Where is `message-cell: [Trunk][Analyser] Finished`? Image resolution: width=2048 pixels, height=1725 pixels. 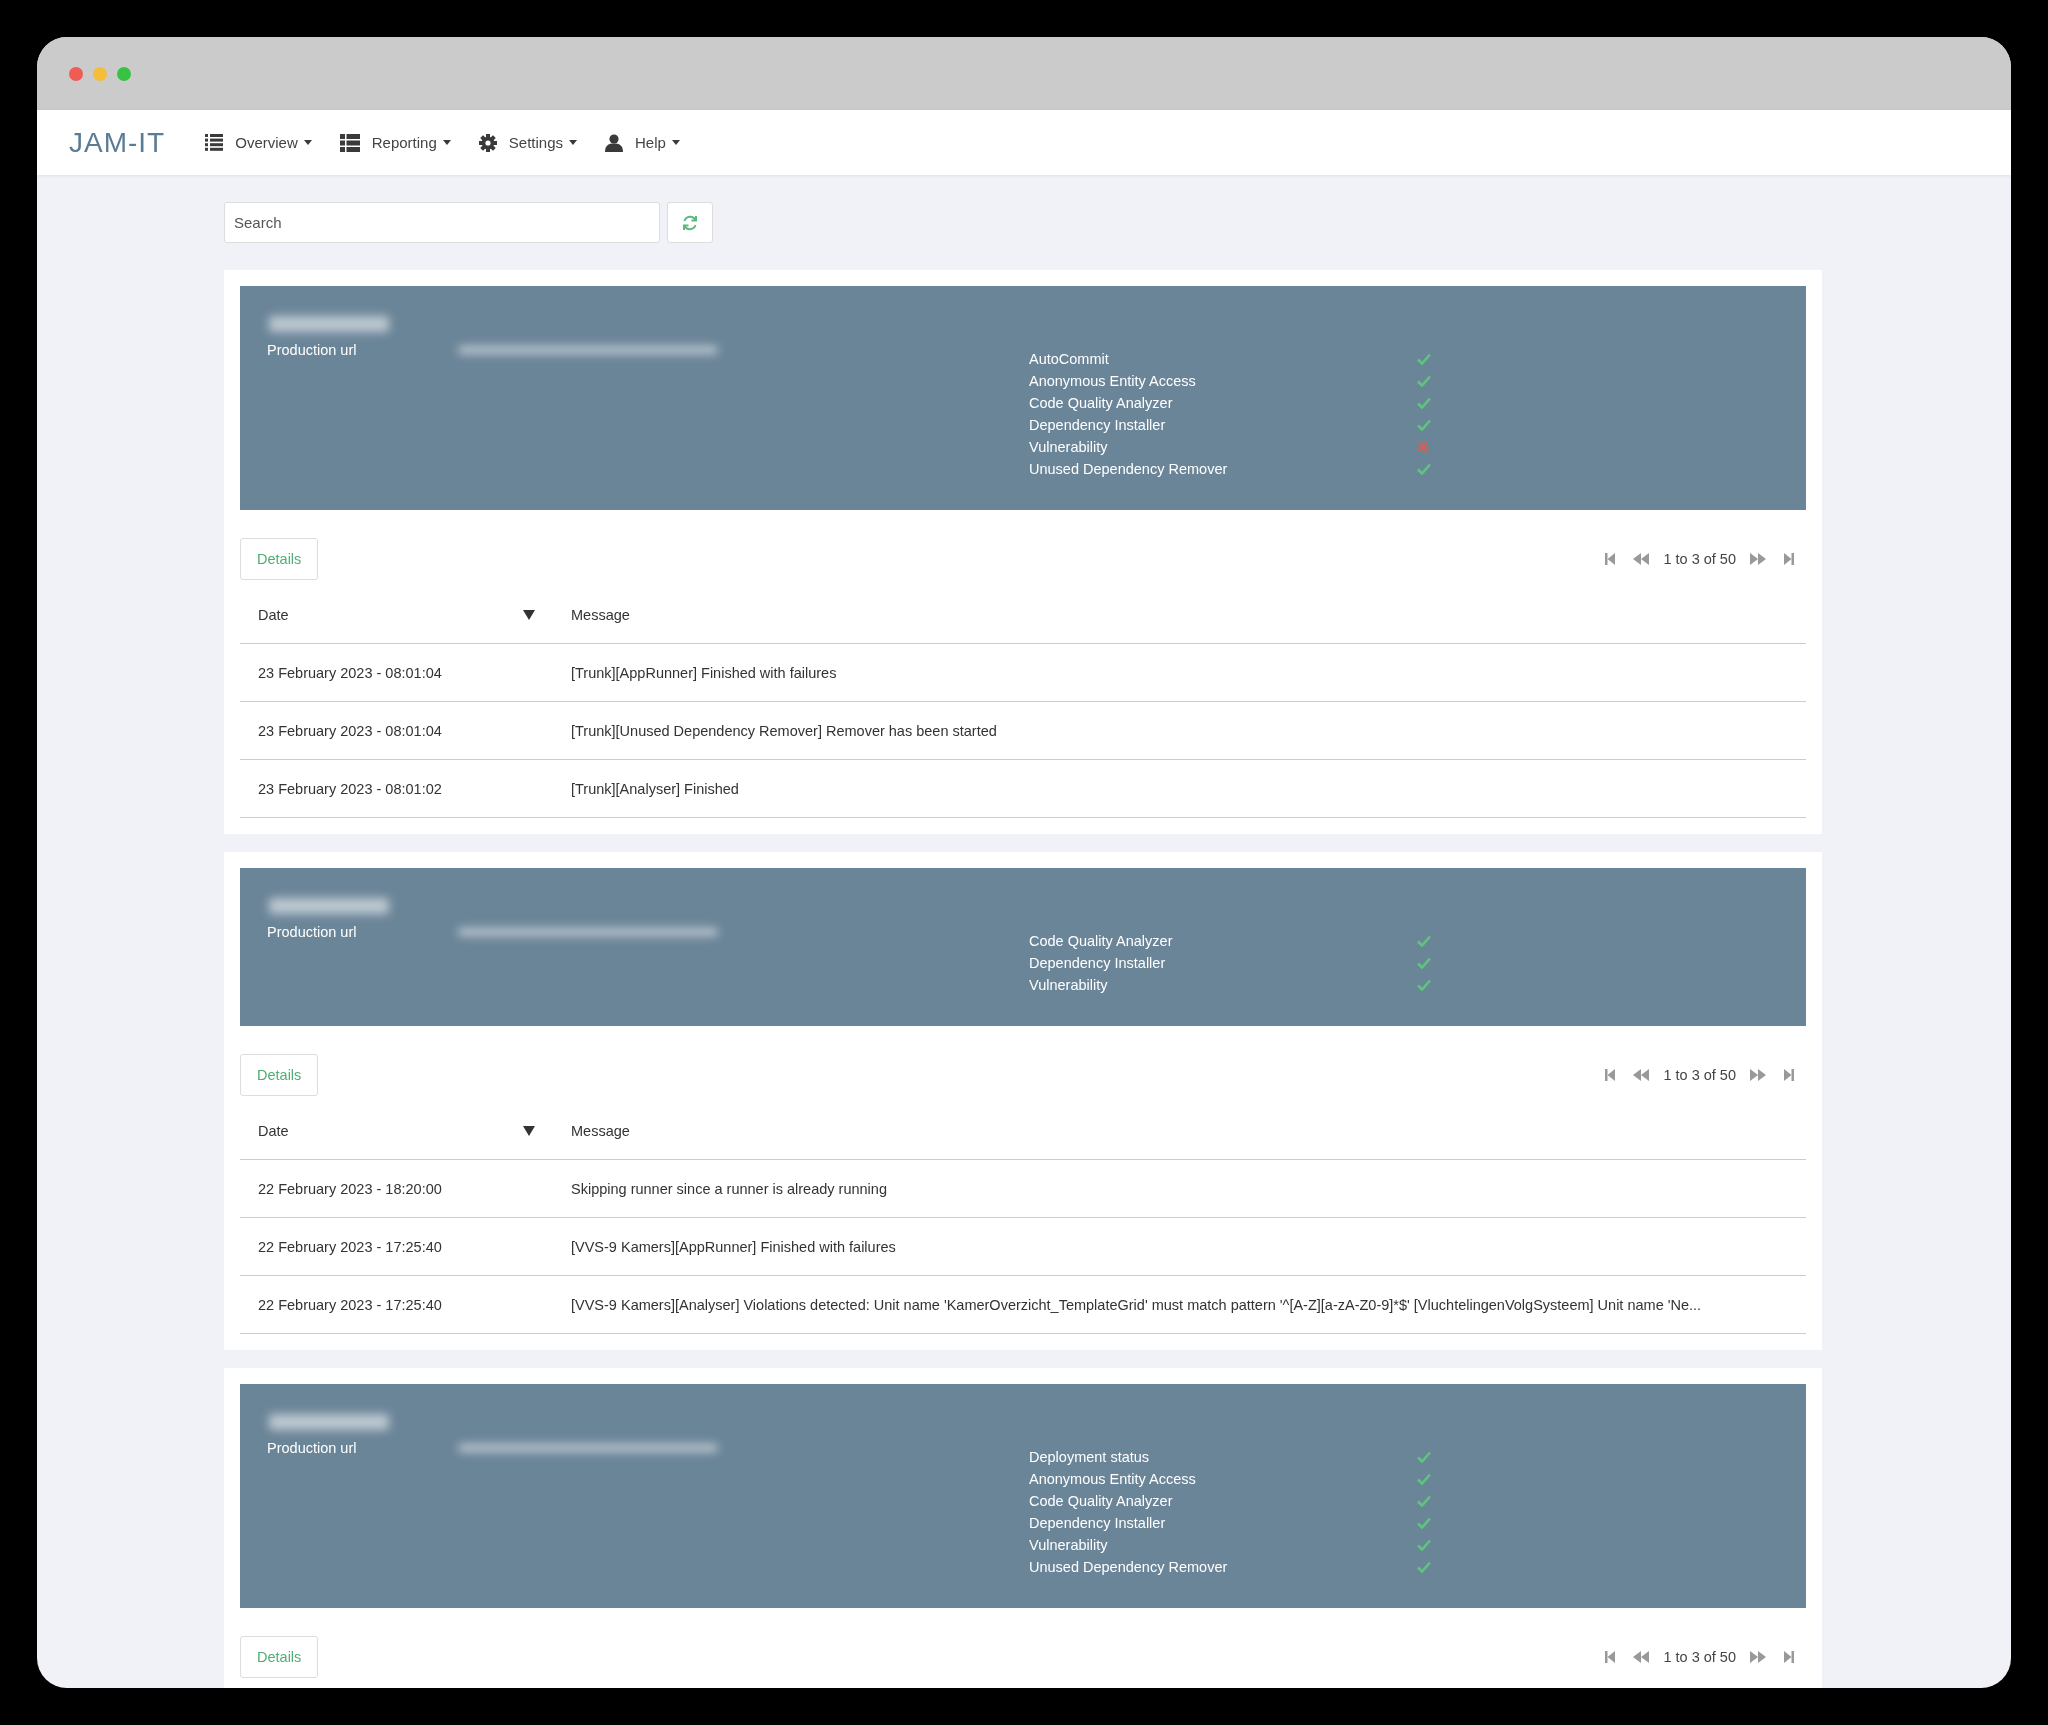
message-cell: [Trunk][Analyser] Finished is located at coordinates (1179, 788).